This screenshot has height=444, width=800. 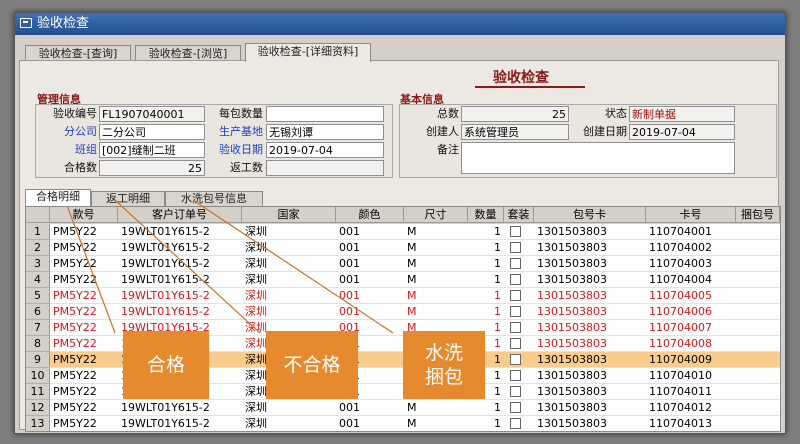 What do you see at coordinates (90, 266) in the screenshot?
I see `callout-line-qualified` at bounding box center [90, 266].